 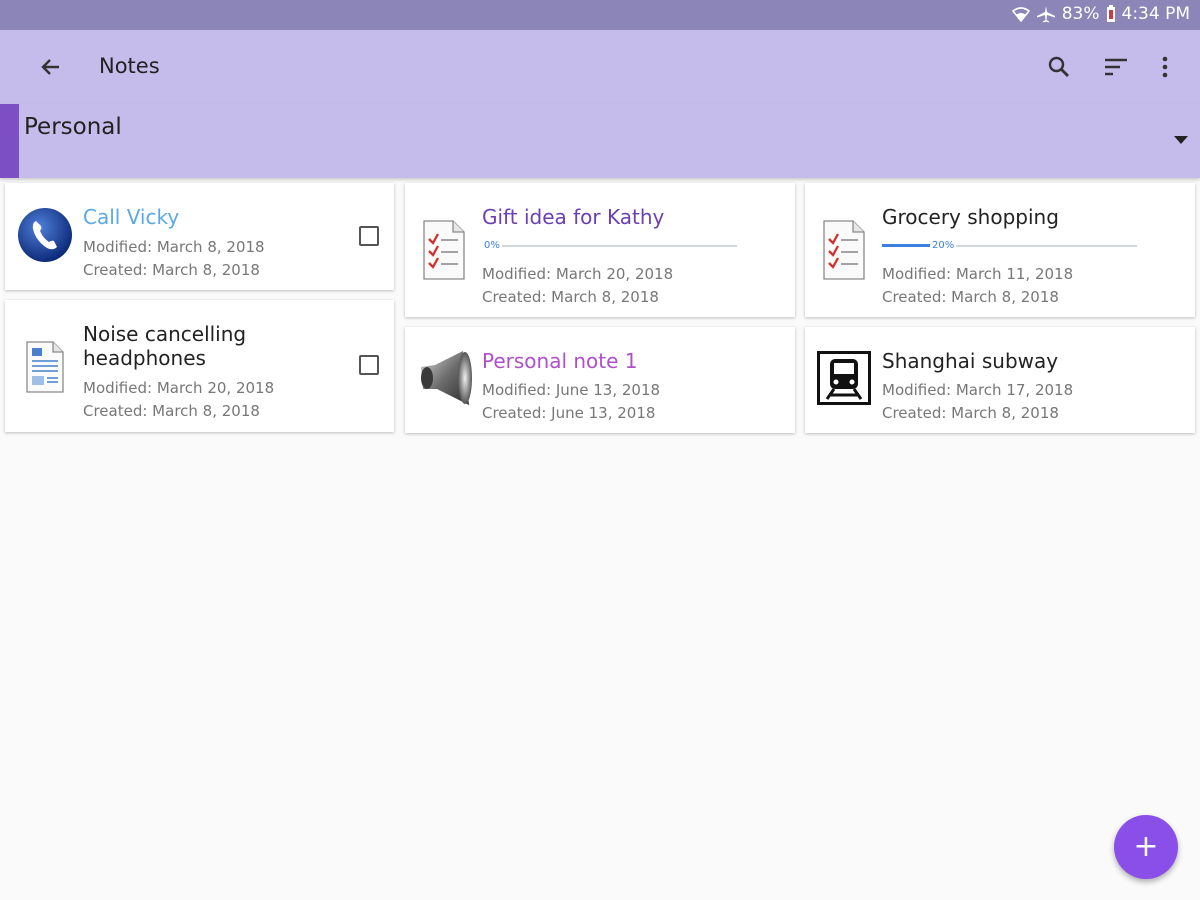 I want to click on note-progress: 20%, so click(x=1009, y=246).